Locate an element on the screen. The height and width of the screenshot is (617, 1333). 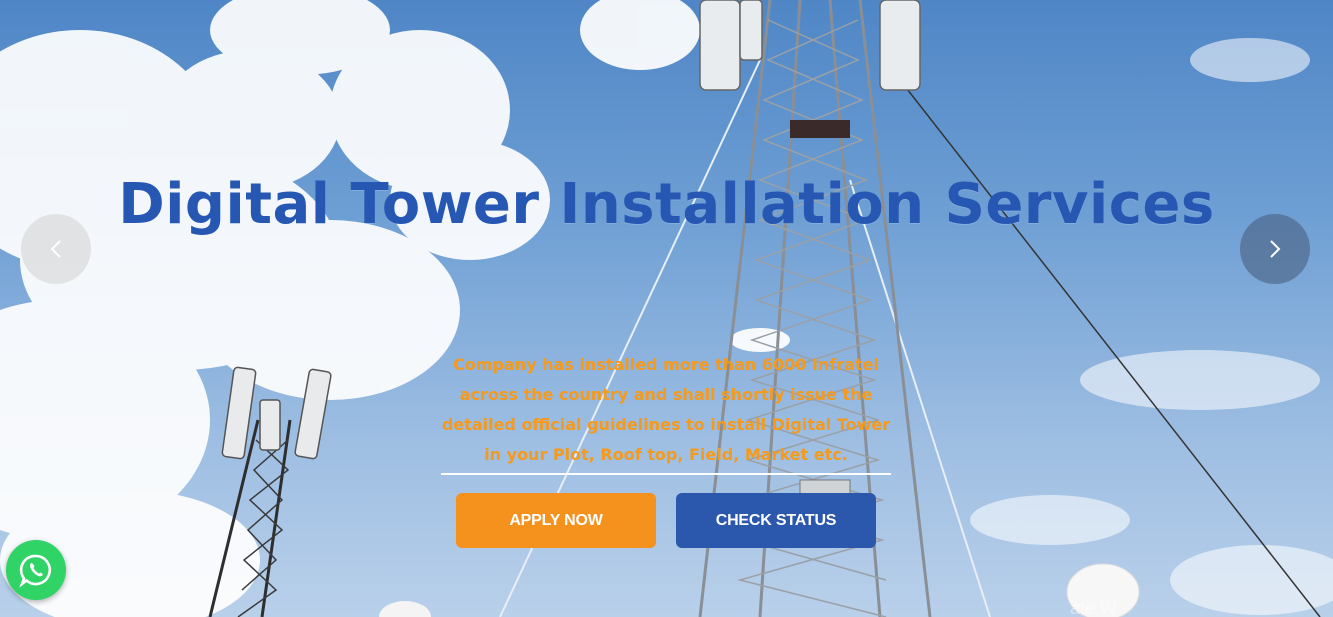
chevron-left-icon is located at coordinates (55, 249).